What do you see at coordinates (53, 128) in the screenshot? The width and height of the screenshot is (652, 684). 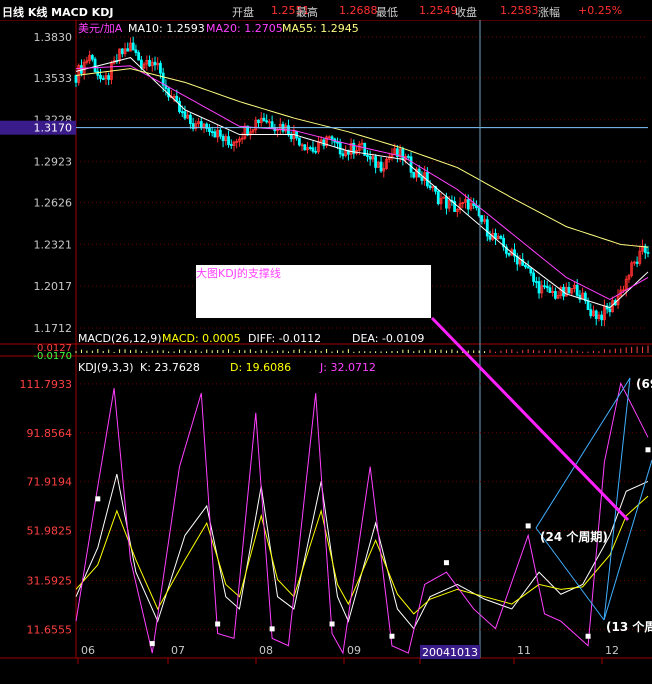 I see `cursor-value-label: 1.3170` at bounding box center [53, 128].